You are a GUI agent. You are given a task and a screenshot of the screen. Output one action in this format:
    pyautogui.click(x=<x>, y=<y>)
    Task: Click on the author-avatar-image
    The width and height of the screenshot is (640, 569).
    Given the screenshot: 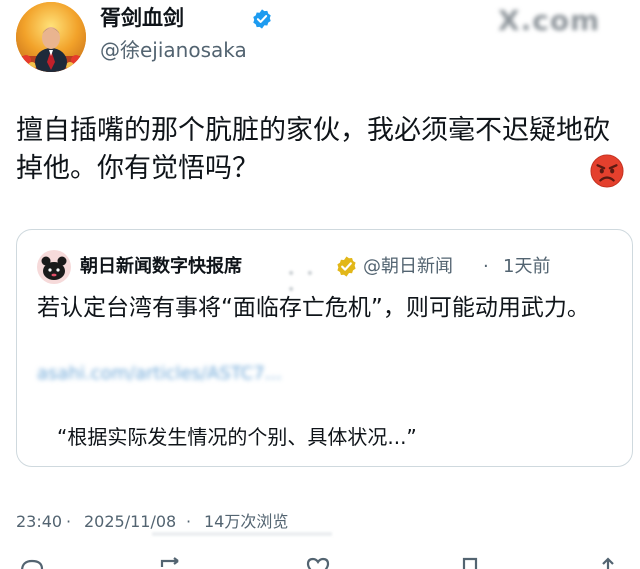 What is the action you would take?
    pyautogui.click(x=51, y=37)
    